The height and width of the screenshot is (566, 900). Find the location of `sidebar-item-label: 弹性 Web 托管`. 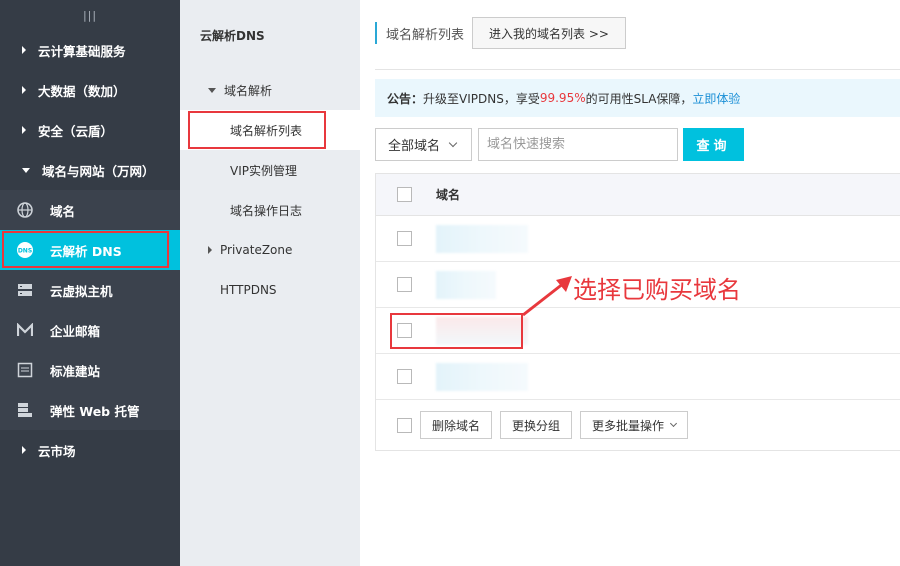

sidebar-item-label: 弹性 Web 托管 is located at coordinates (95, 411).